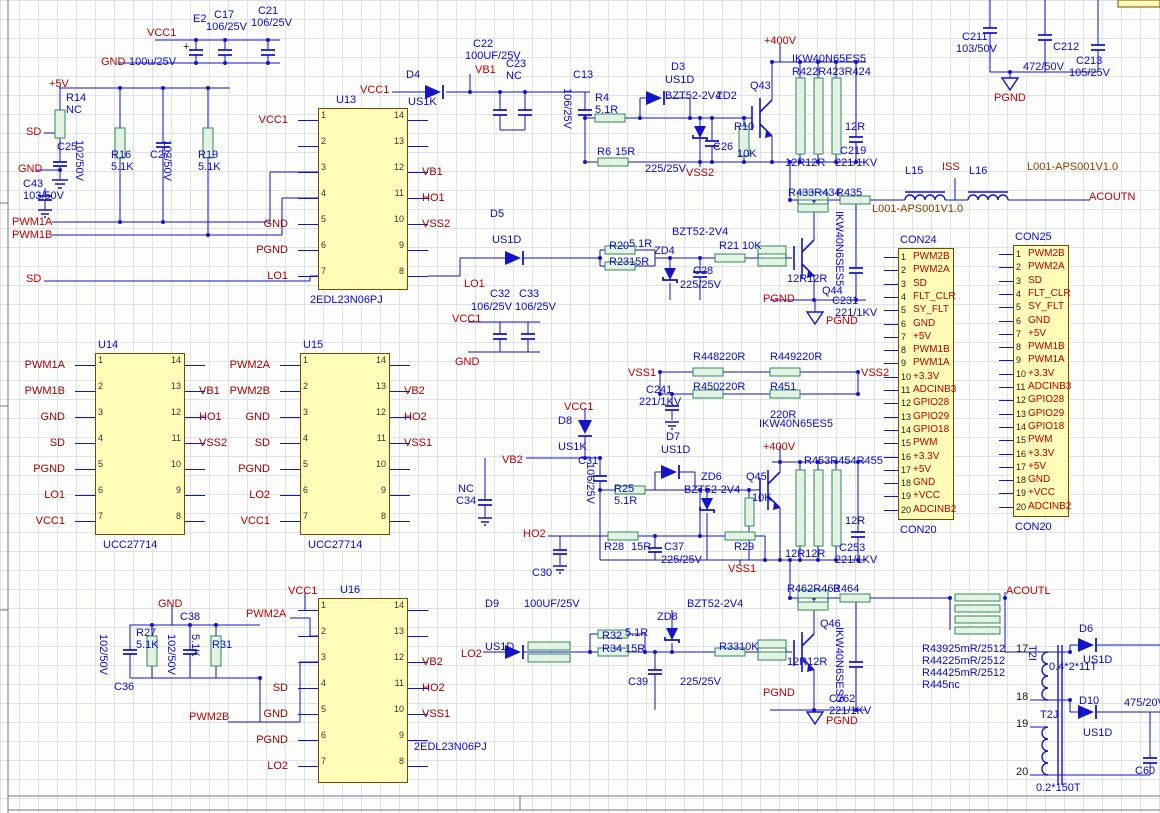  What do you see at coordinates (1138, 4) in the screenshot?
I see `partial-connector` at bounding box center [1138, 4].